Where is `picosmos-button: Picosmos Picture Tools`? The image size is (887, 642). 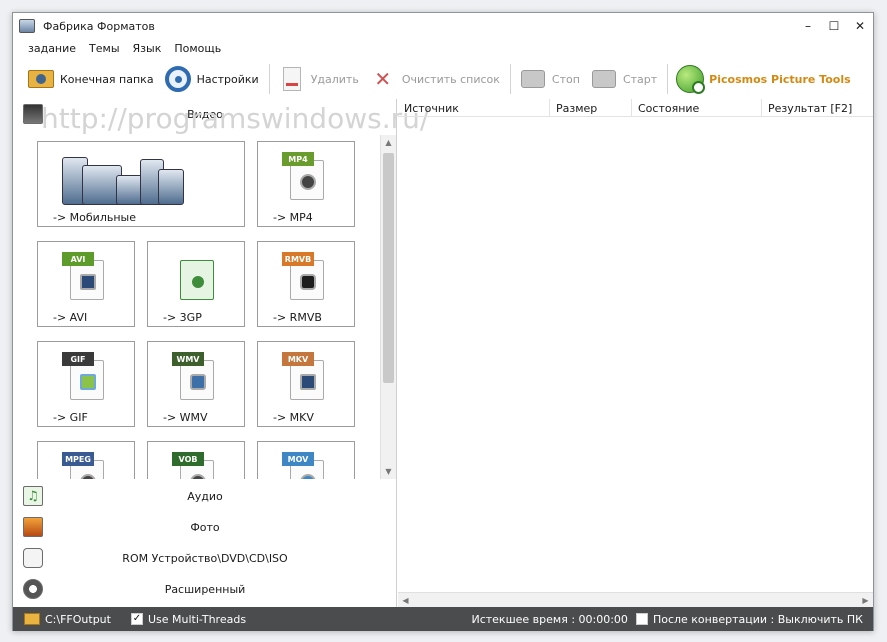
picosmos-button: Picosmos Picture Tools is located at coordinates (763, 79).